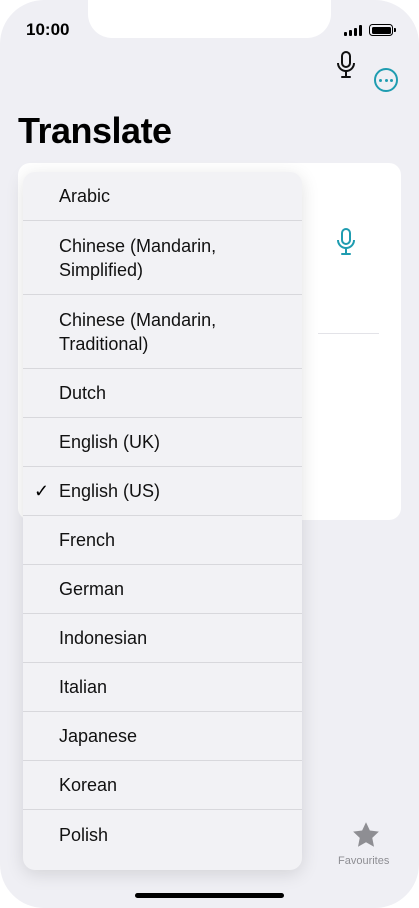  What do you see at coordinates (162, 736) in the screenshot?
I see `language-option-japanese: Japanese` at bounding box center [162, 736].